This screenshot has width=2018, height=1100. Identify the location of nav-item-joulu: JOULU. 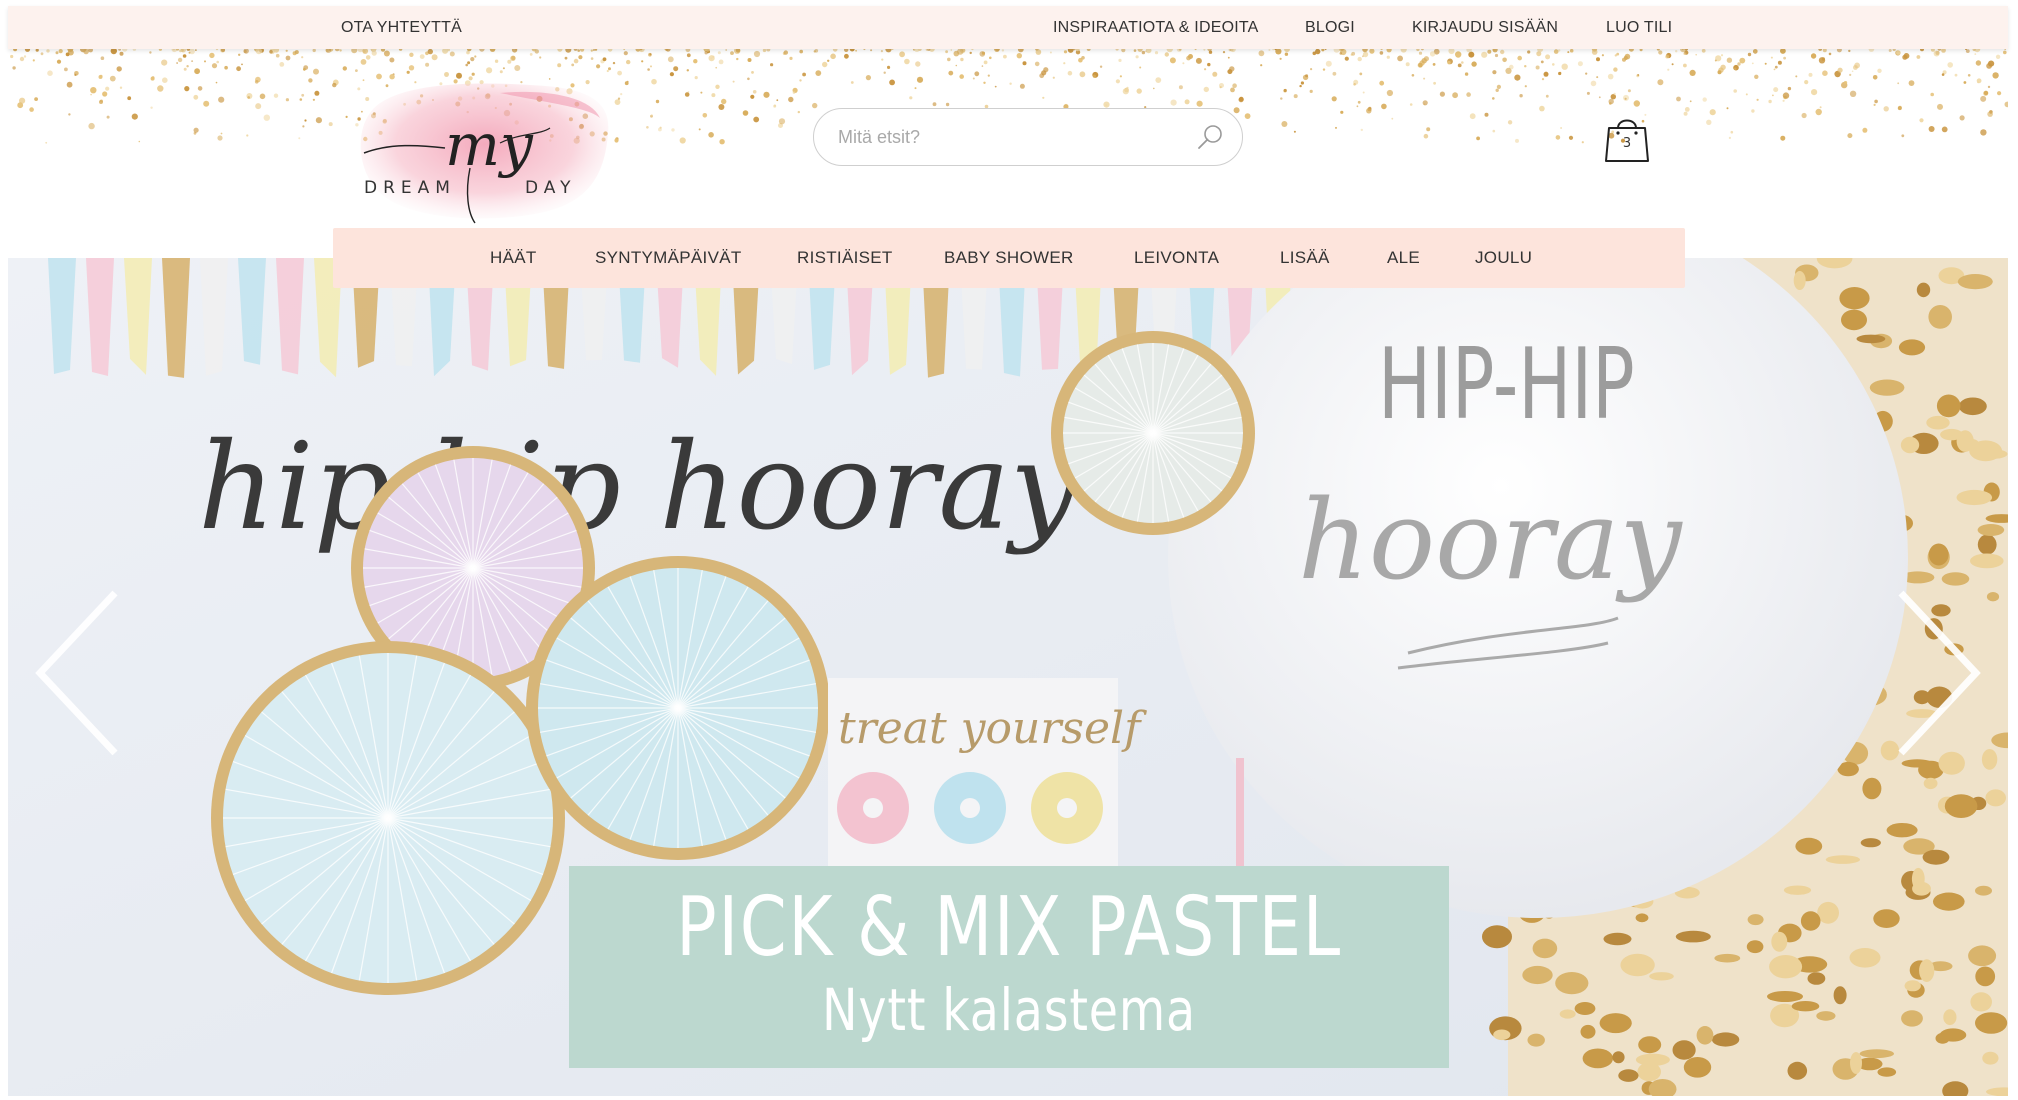
(1503, 258).